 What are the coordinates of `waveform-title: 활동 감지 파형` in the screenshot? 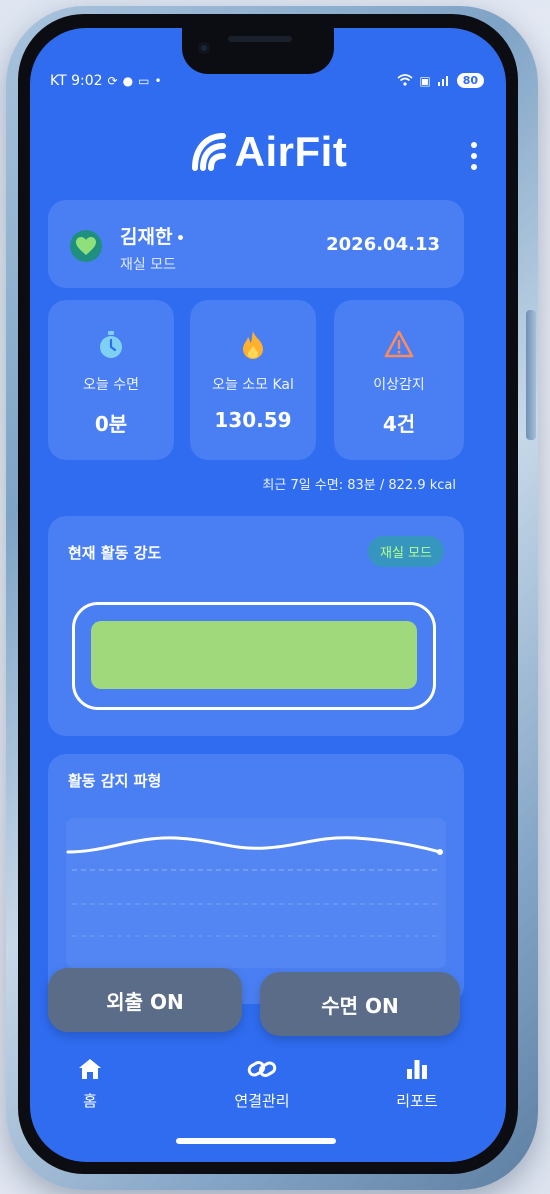 It's located at (115, 781).